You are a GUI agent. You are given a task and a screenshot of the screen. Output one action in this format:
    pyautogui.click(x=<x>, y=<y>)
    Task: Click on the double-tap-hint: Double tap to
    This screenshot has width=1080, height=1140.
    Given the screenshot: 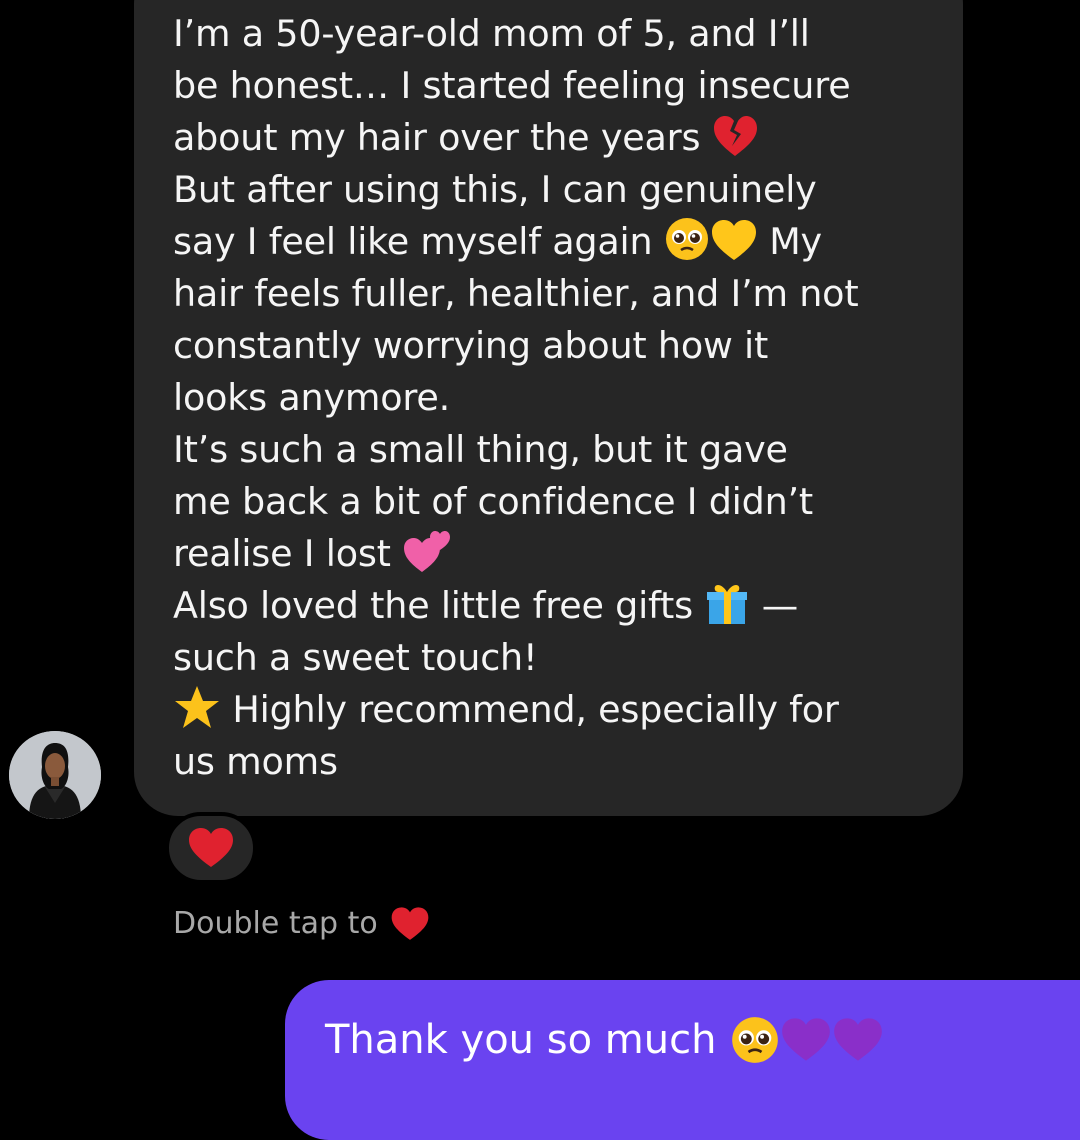 What is the action you would take?
    pyautogui.click(x=301, y=924)
    